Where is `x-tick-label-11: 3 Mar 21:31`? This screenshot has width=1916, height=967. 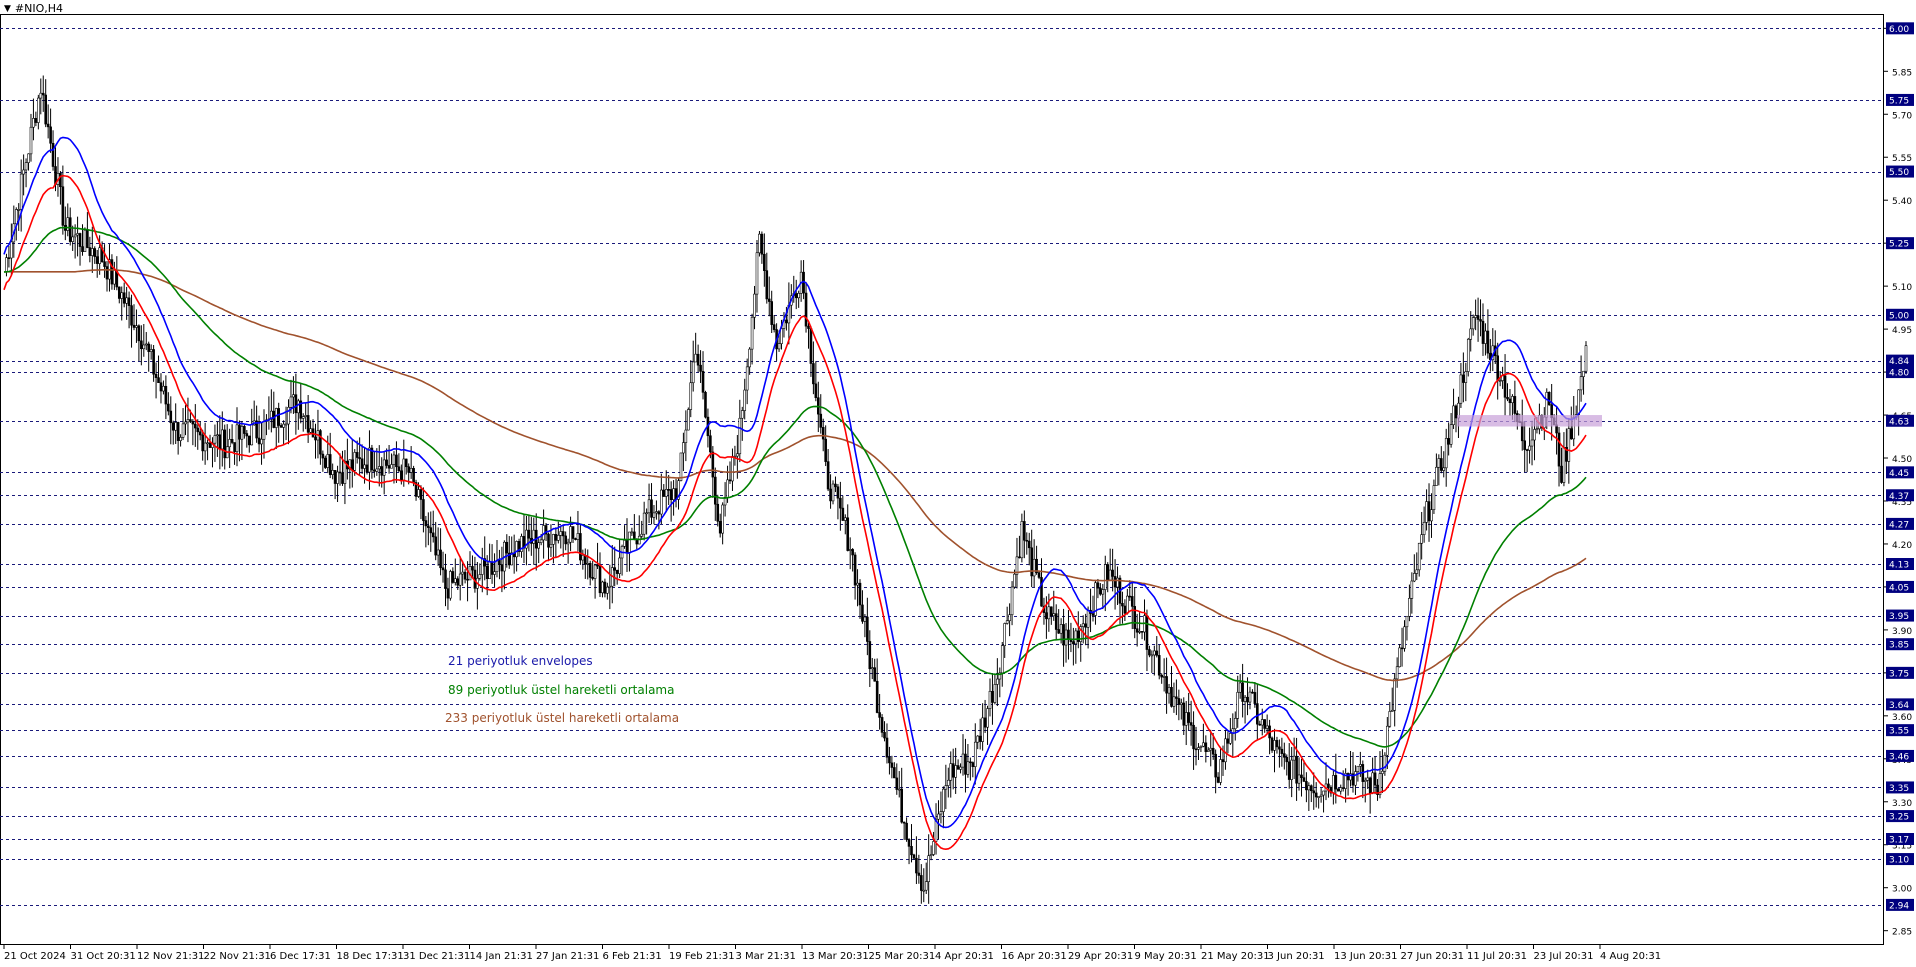 x-tick-label-11: 3 Mar 21:31 is located at coordinates (766, 956).